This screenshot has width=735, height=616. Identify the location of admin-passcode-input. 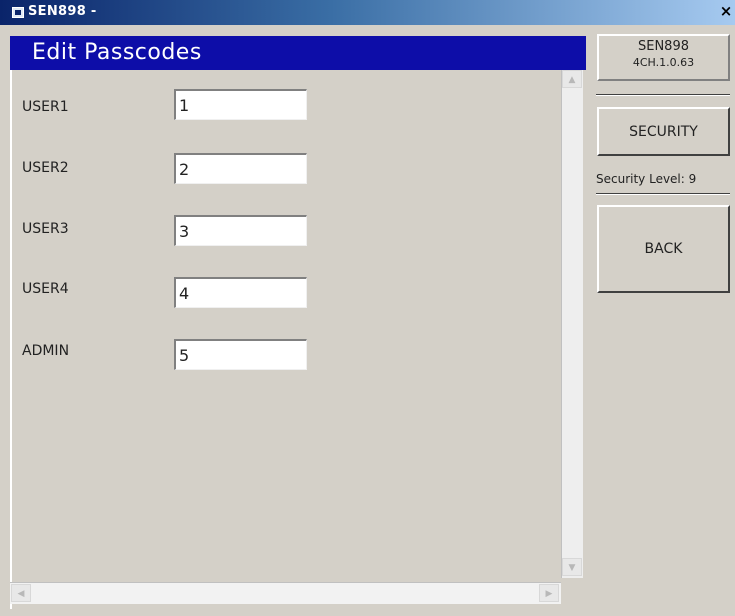
(240, 354).